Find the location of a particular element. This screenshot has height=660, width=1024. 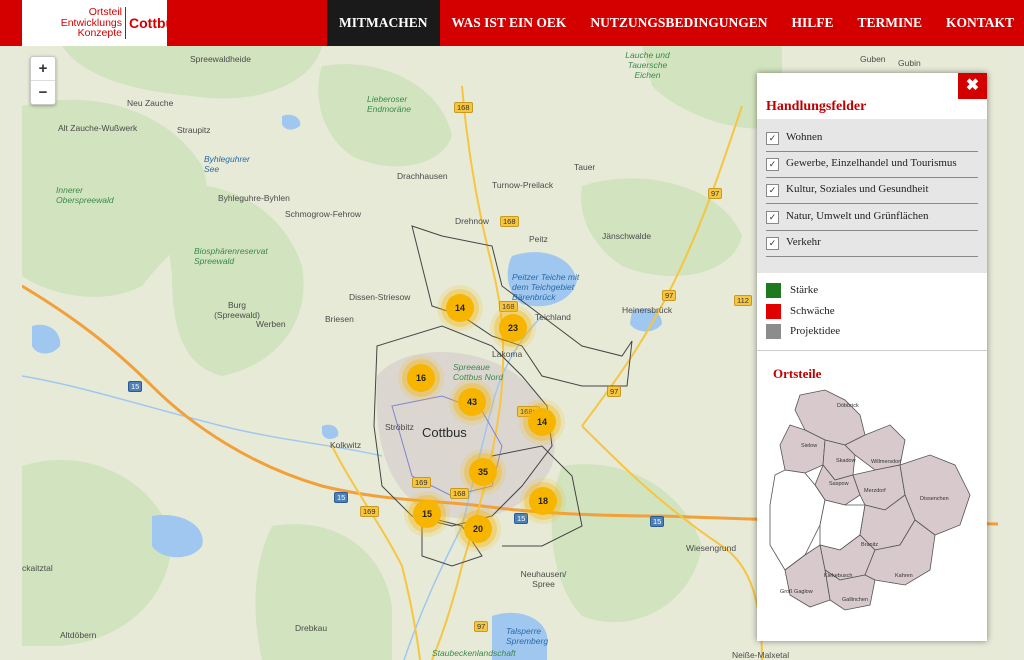

filter-verkehr: ✓ Verkehr is located at coordinates (872, 243).